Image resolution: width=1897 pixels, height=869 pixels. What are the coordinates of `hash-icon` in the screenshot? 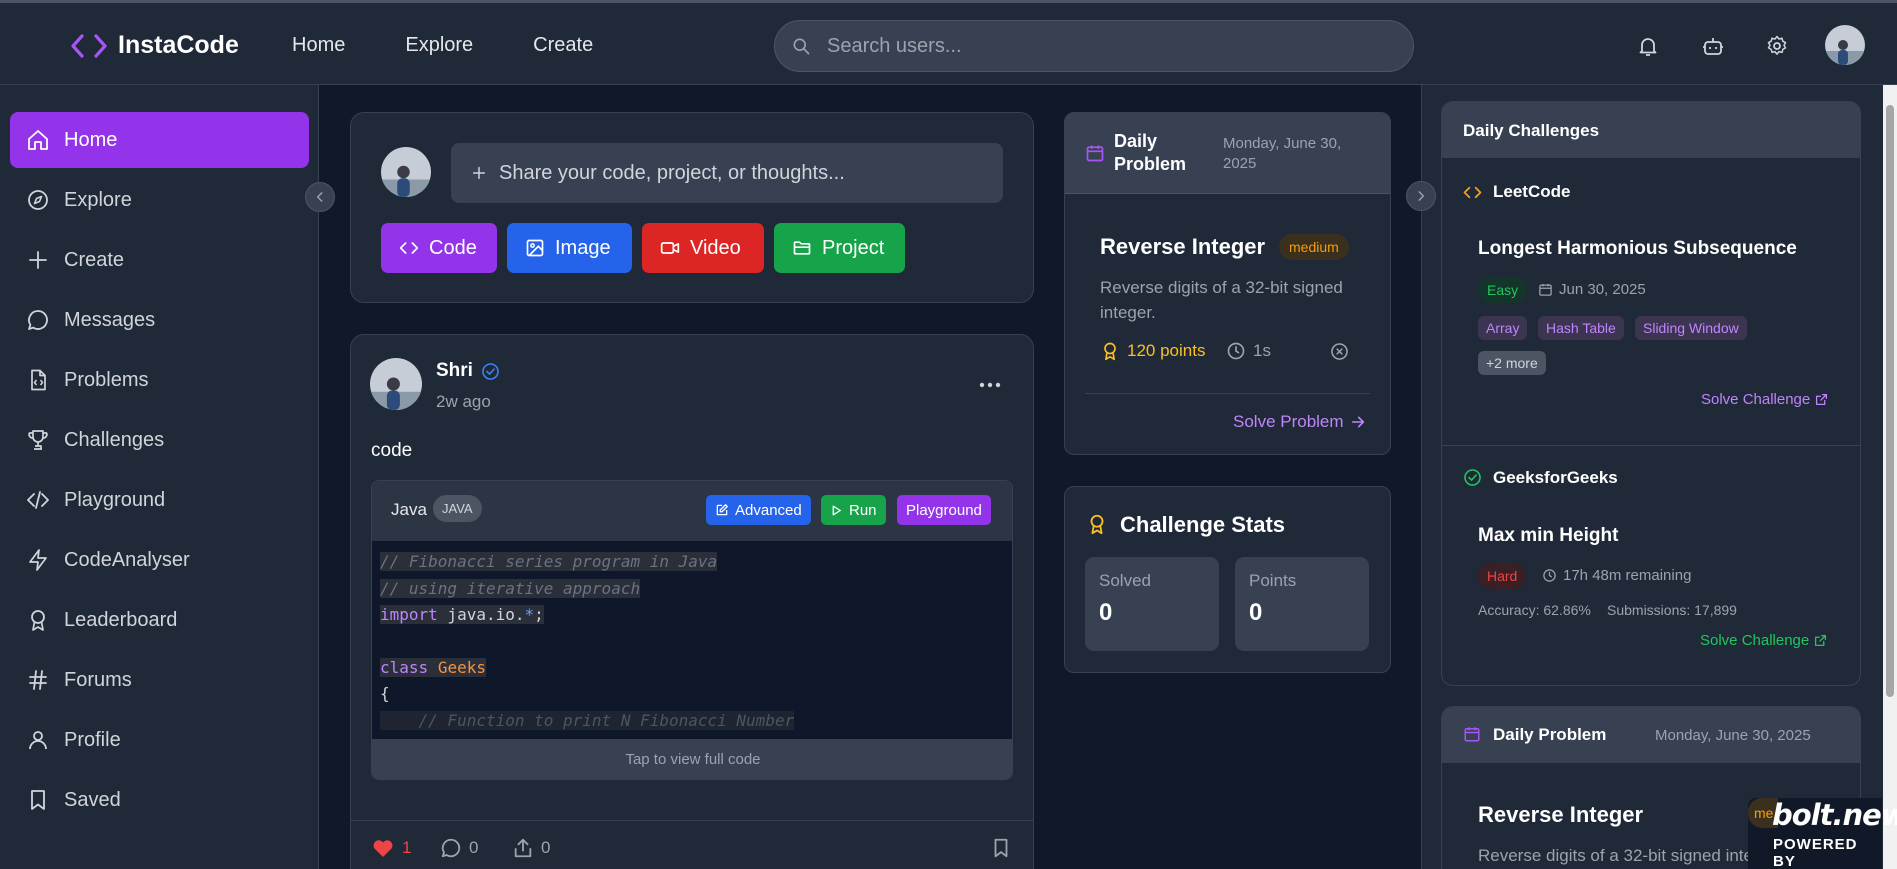 It's located at (38, 680).